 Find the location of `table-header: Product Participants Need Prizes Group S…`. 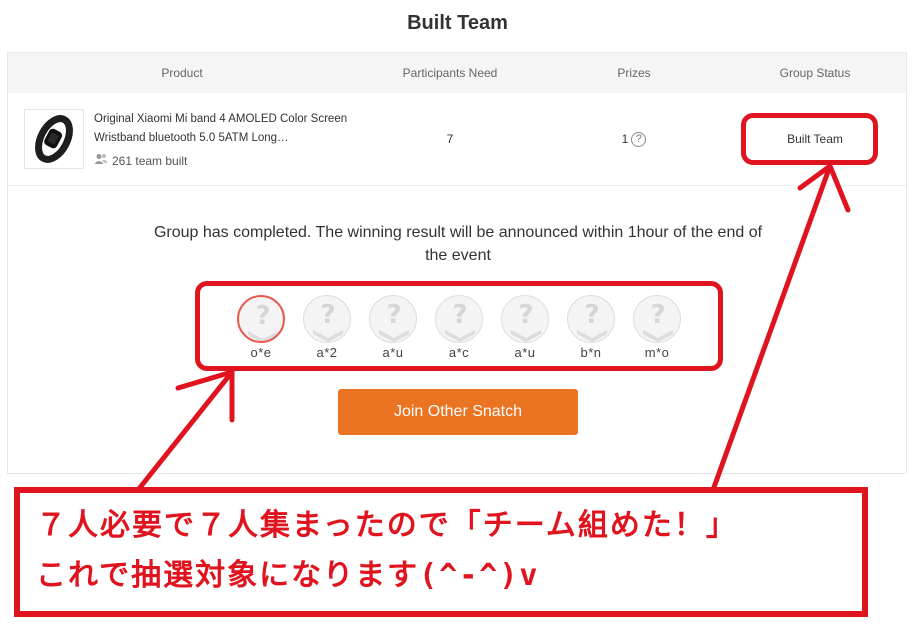

table-header: Product Participants Need Prizes Group S… is located at coordinates (457, 73).